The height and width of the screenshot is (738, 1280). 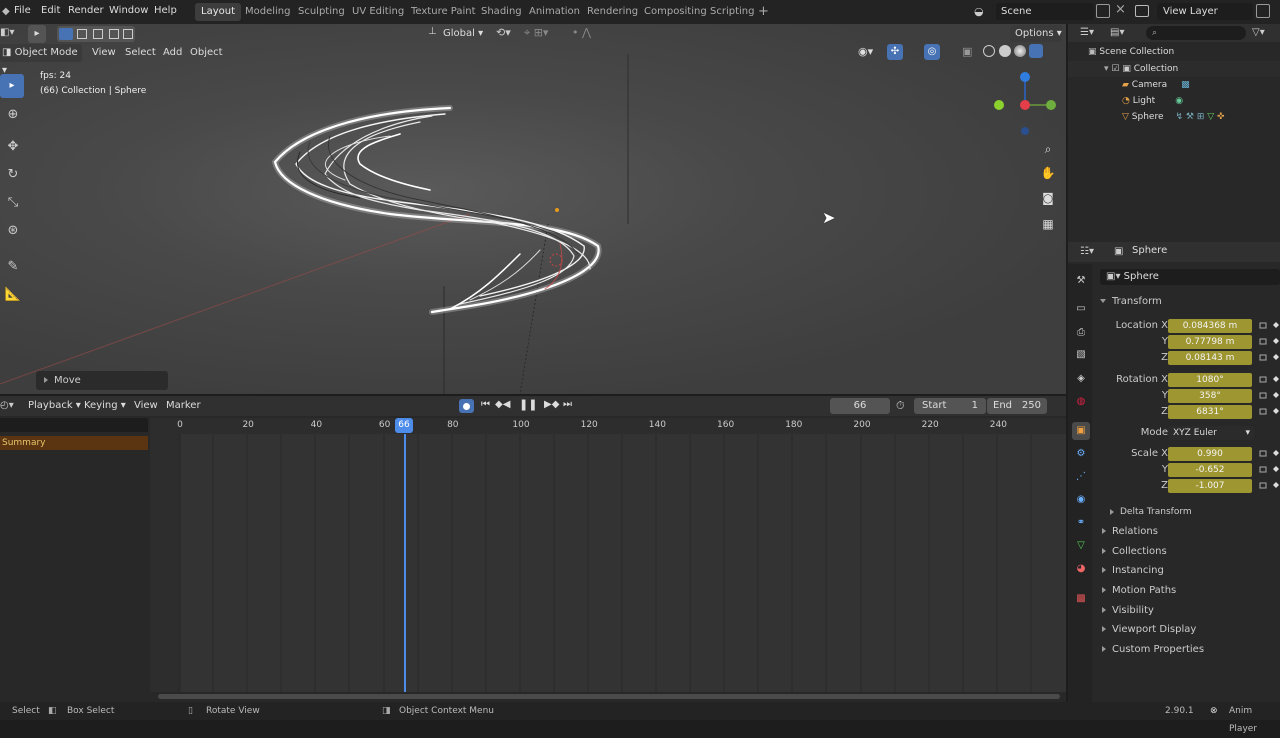 What do you see at coordinates (1142, 11) in the screenshot?
I see `view-layer-icon` at bounding box center [1142, 11].